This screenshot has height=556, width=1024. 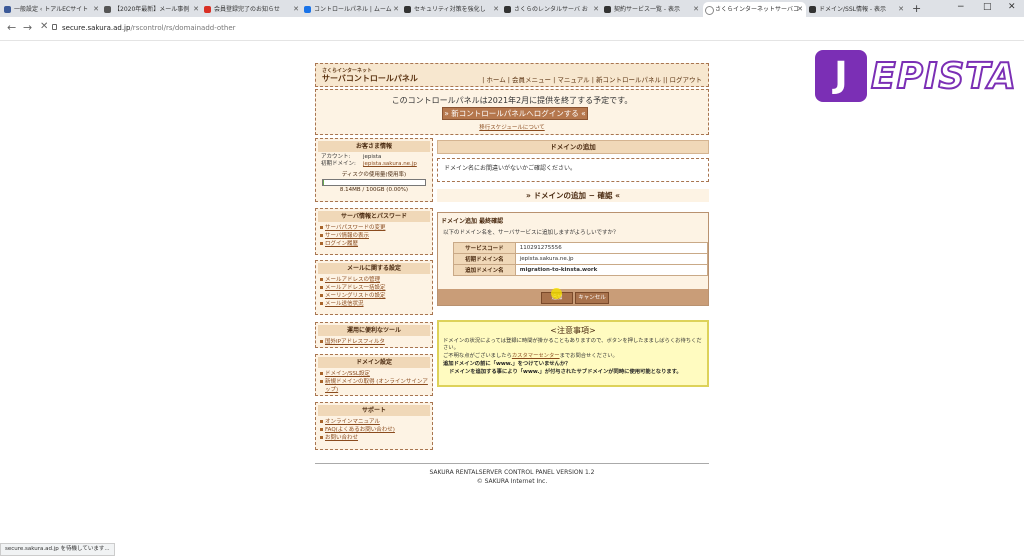 What do you see at coordinates (374, 362) in the screenshot?
I see `sidebar-title: ドメイン設定` at bounding box center [374, 362].